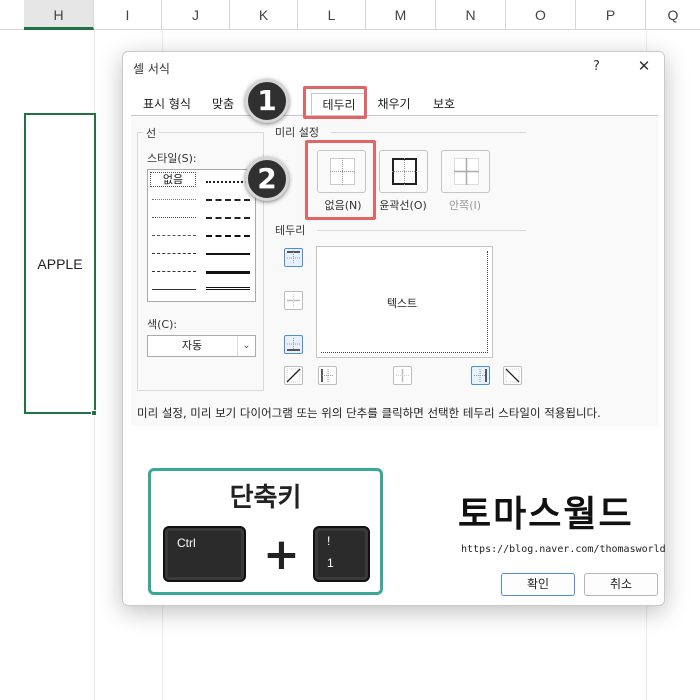 The image size is (700, 700). Describe the element at coordinates (167, 104) in the screenshot. I see `tab-number-format: 표시 형식` at that location.